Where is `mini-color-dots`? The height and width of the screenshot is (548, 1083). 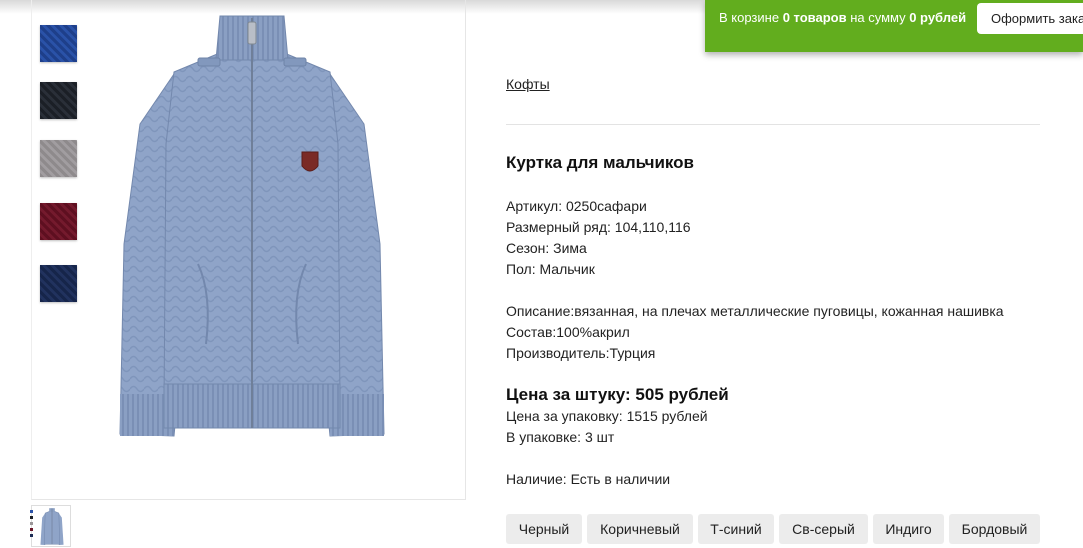
mini-color-dots is located at coordinates (31, 525).